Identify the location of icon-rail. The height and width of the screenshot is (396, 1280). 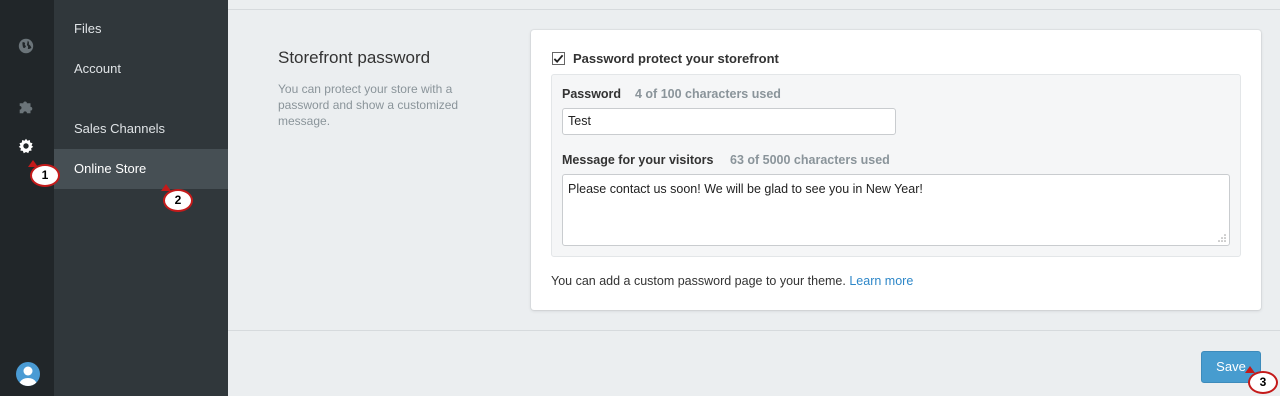
(27, 198).